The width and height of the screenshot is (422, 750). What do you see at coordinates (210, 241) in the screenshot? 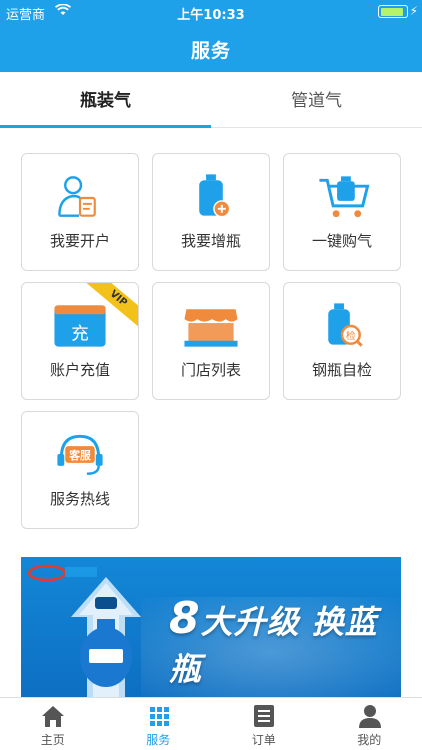
I see `service-label: 我要增瓶` at bounding box center [210, 241].